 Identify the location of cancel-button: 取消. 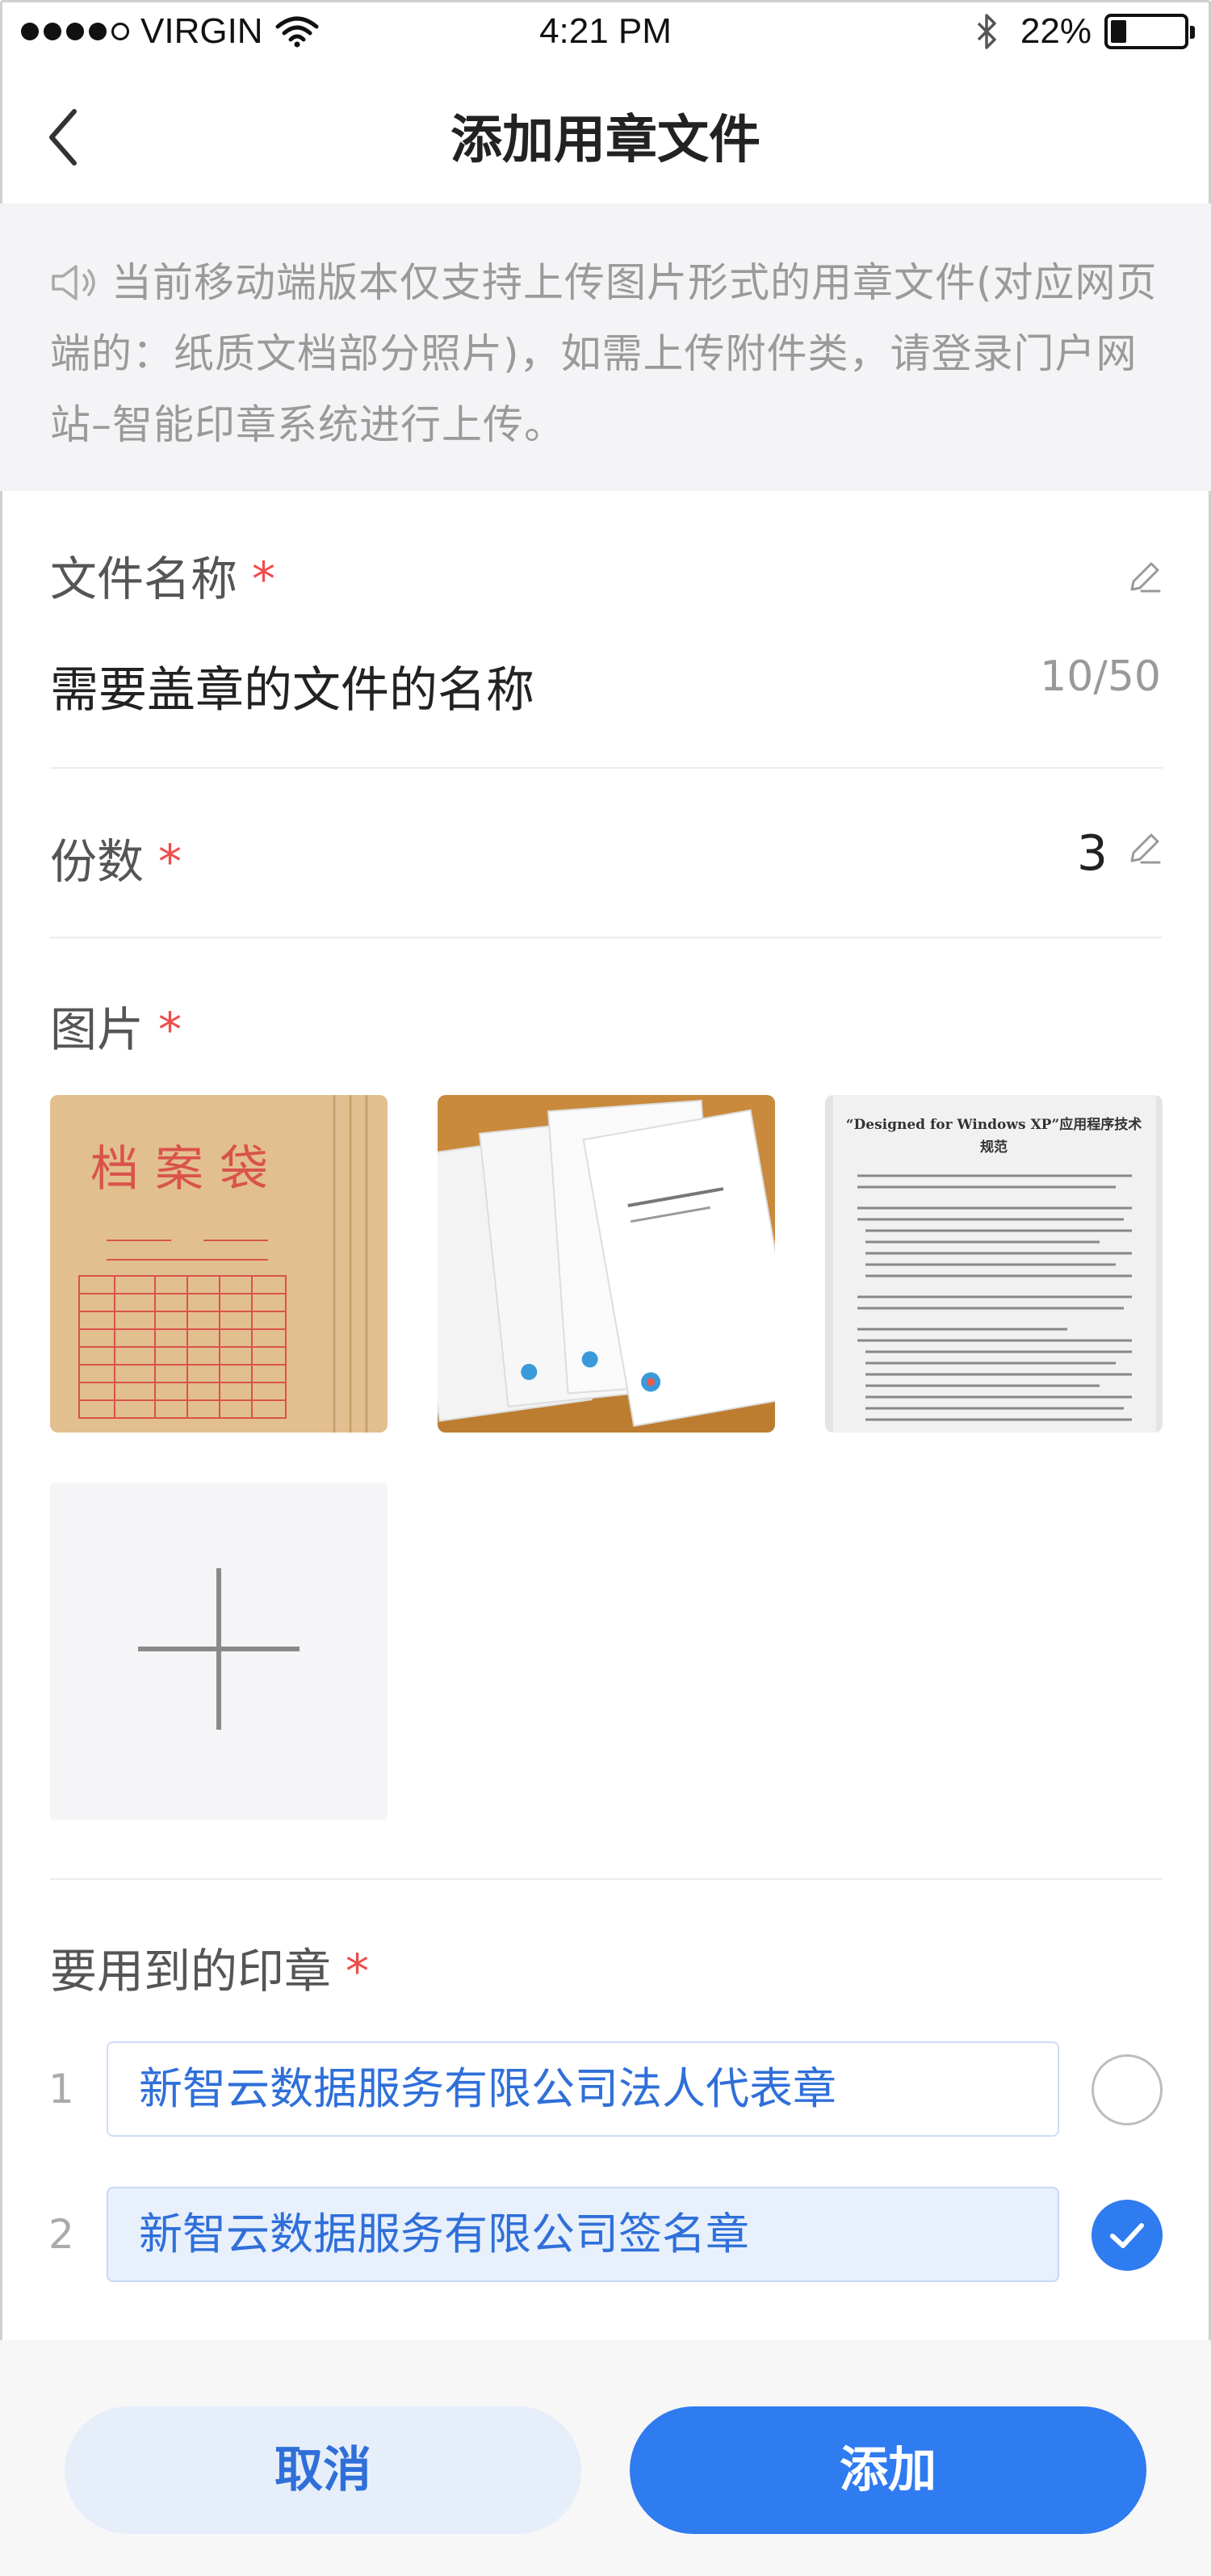
(323, 2470).